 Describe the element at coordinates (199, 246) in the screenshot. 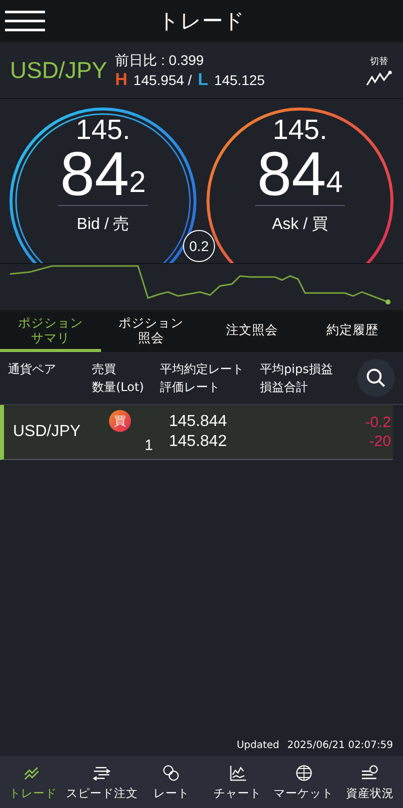

I see `spread-badge: 0.2` at that location.